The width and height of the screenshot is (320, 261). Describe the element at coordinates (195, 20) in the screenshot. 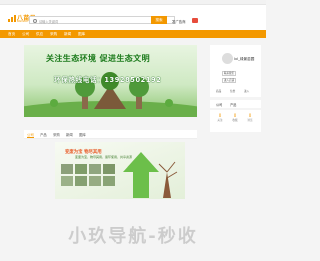

I see `publish-icon` at that location.